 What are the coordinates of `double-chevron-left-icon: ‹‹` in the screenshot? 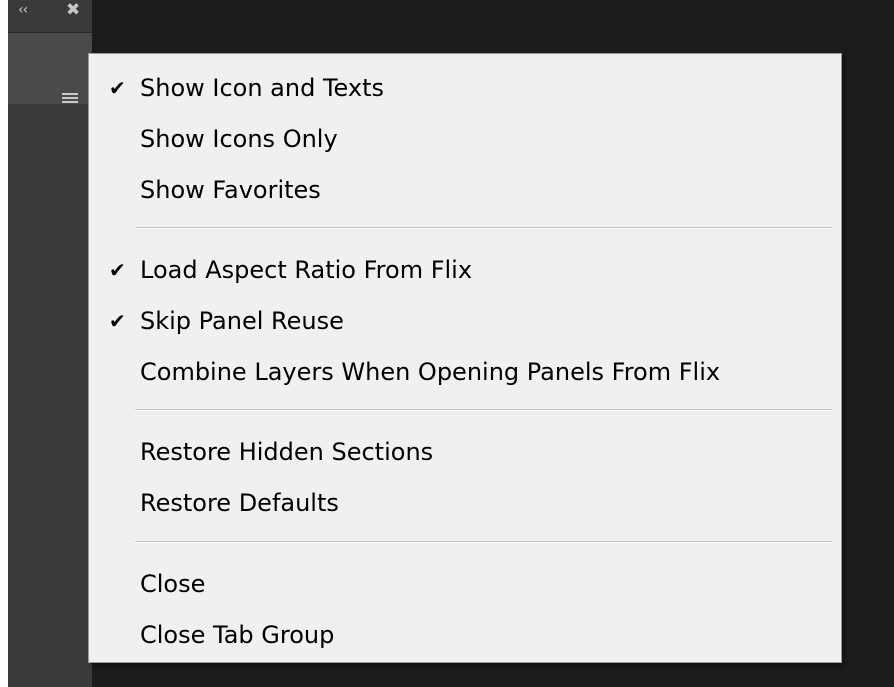 It's located at (23, 10).